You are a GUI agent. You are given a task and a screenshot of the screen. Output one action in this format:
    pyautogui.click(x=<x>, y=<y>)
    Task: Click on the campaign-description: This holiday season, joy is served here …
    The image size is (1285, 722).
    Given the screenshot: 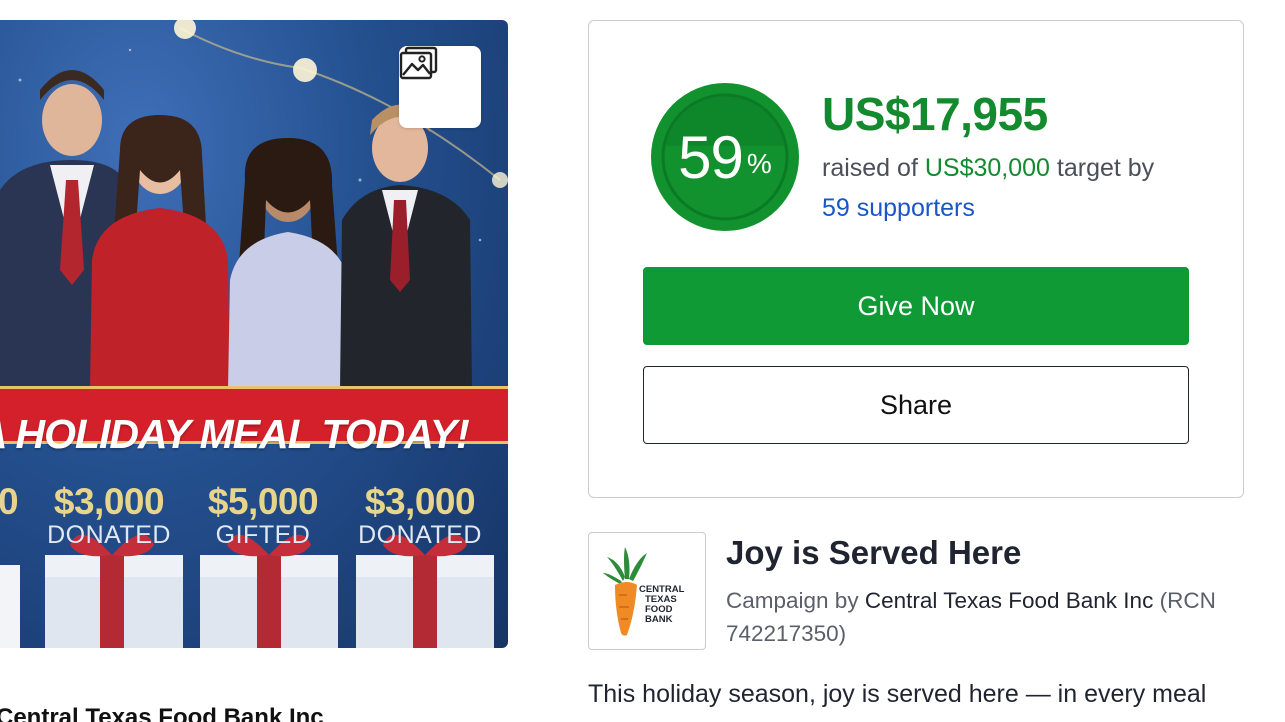 What is the action you would take?
    pyautogui.click(x=897, y=694)
    